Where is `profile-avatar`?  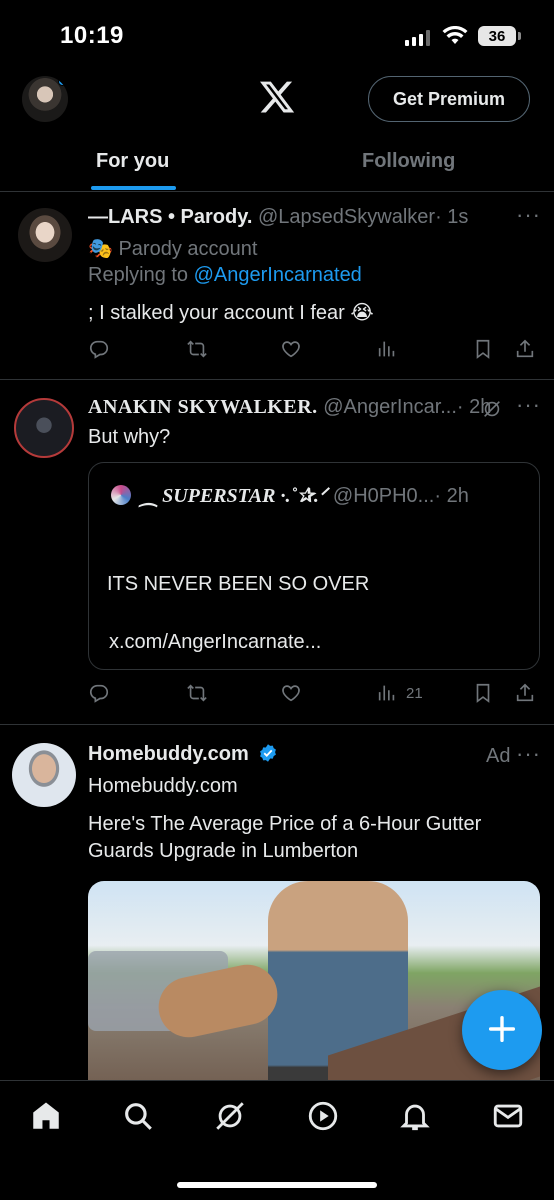 profile-avatar is located at coordinates (45, 99).